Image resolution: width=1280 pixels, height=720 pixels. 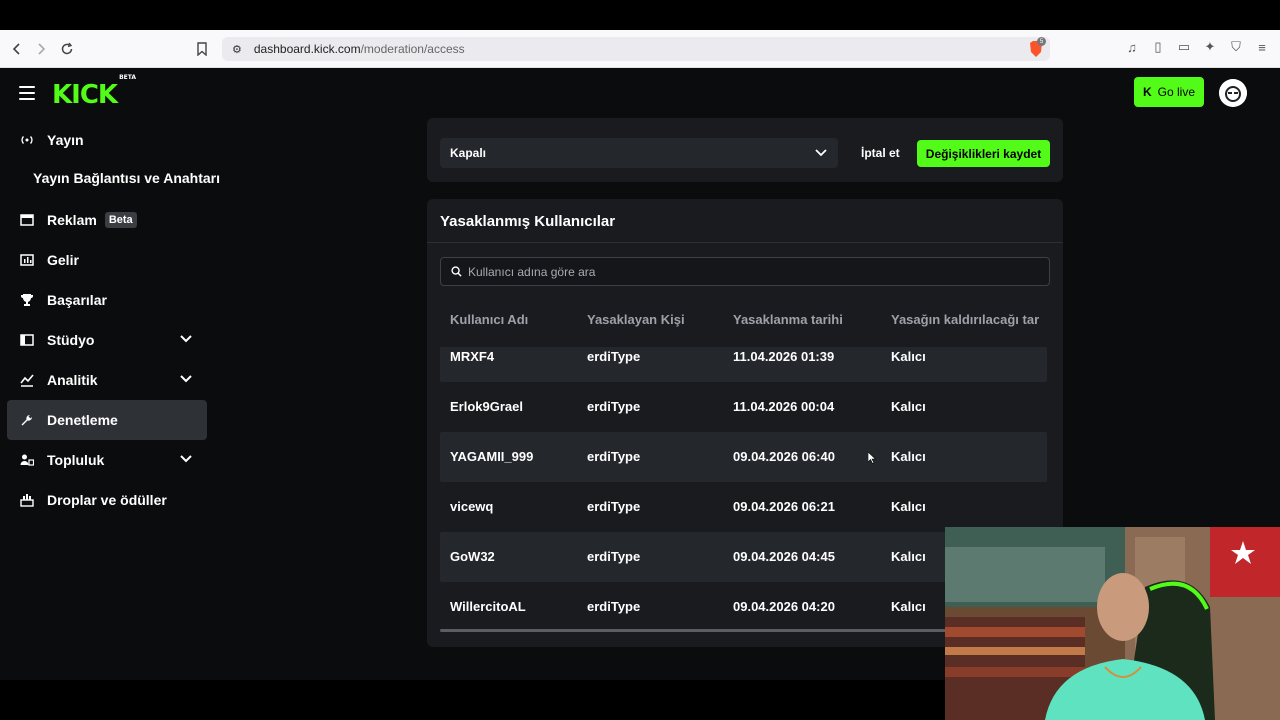 I want to click on url-path: /moderation/access, so click(x=412, y=49).